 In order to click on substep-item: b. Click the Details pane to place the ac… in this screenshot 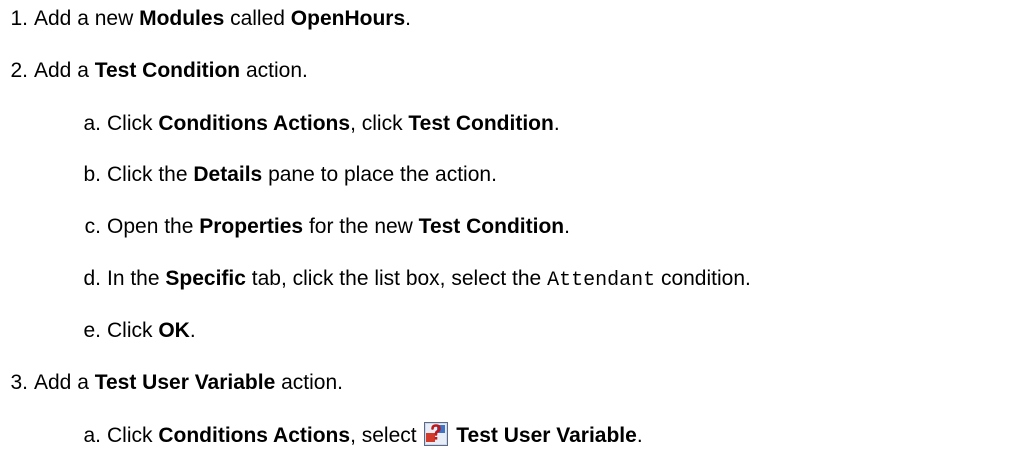, I will do `click(248, 175)`.